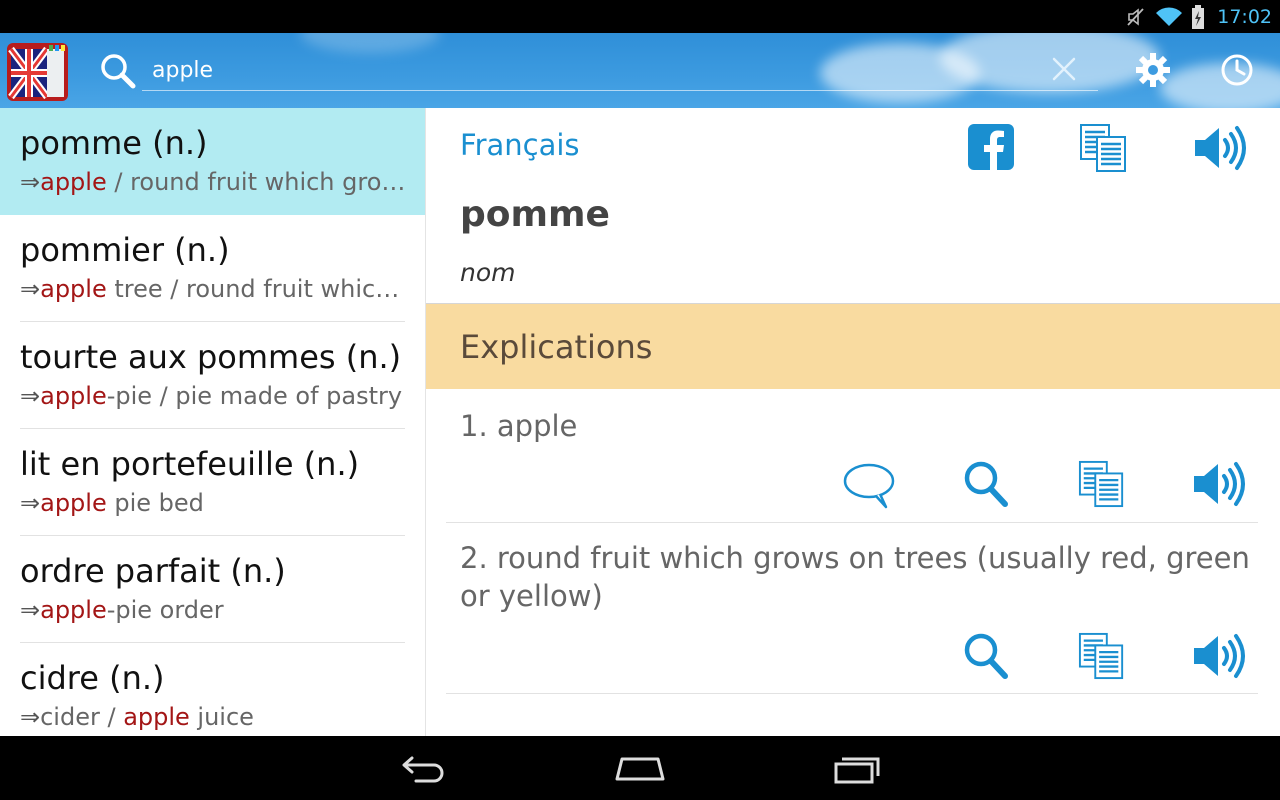 This screenshot has height=800, width=1280. Describe the element at coordinates (424, 769) in the screenshot. I see `back-icon` at that location.